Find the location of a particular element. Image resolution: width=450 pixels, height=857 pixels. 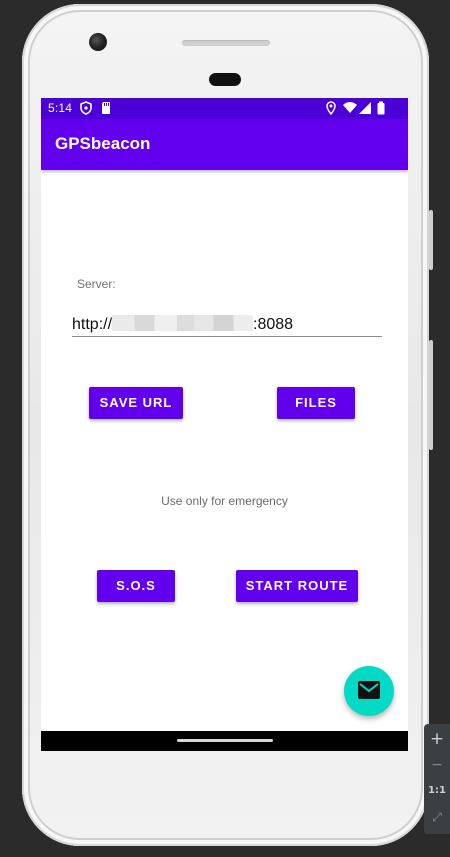

power-button is located at coordinates (431, 240).